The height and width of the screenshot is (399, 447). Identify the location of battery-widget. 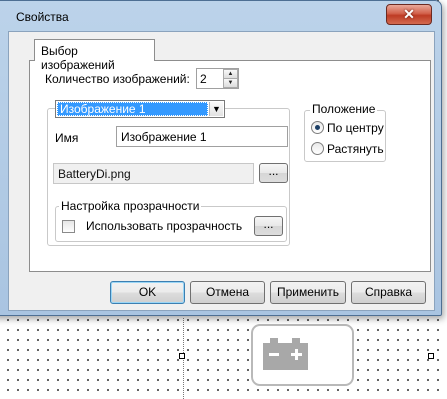
(302, 355).